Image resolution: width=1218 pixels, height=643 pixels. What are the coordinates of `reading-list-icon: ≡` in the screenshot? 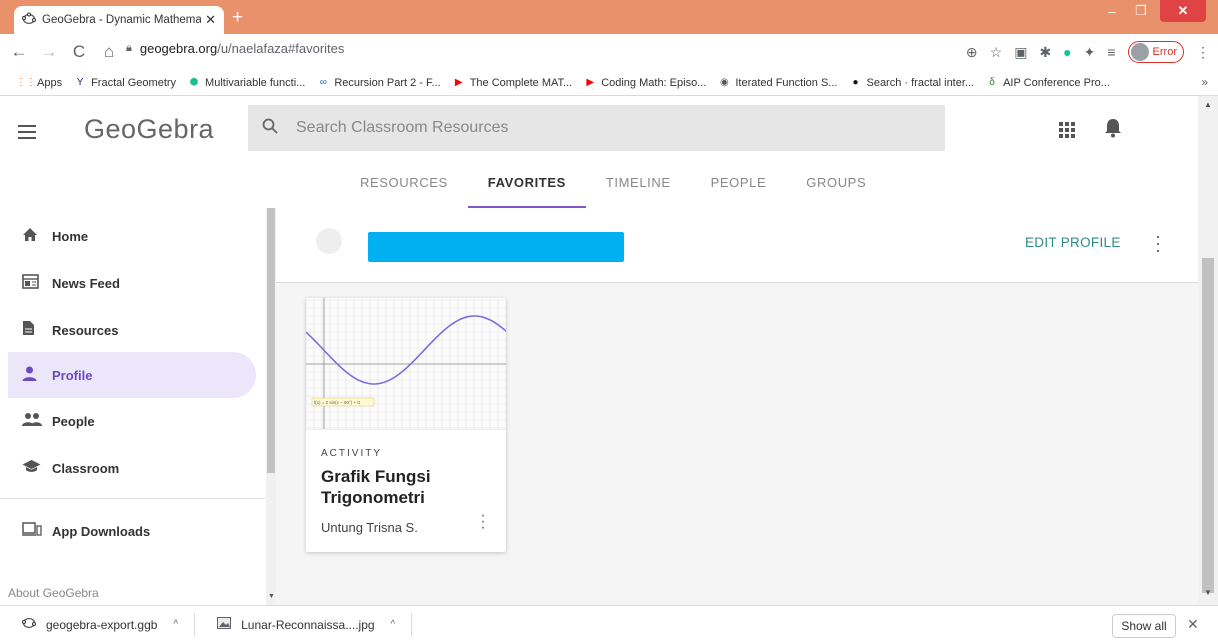 It's located at (1111, 52).